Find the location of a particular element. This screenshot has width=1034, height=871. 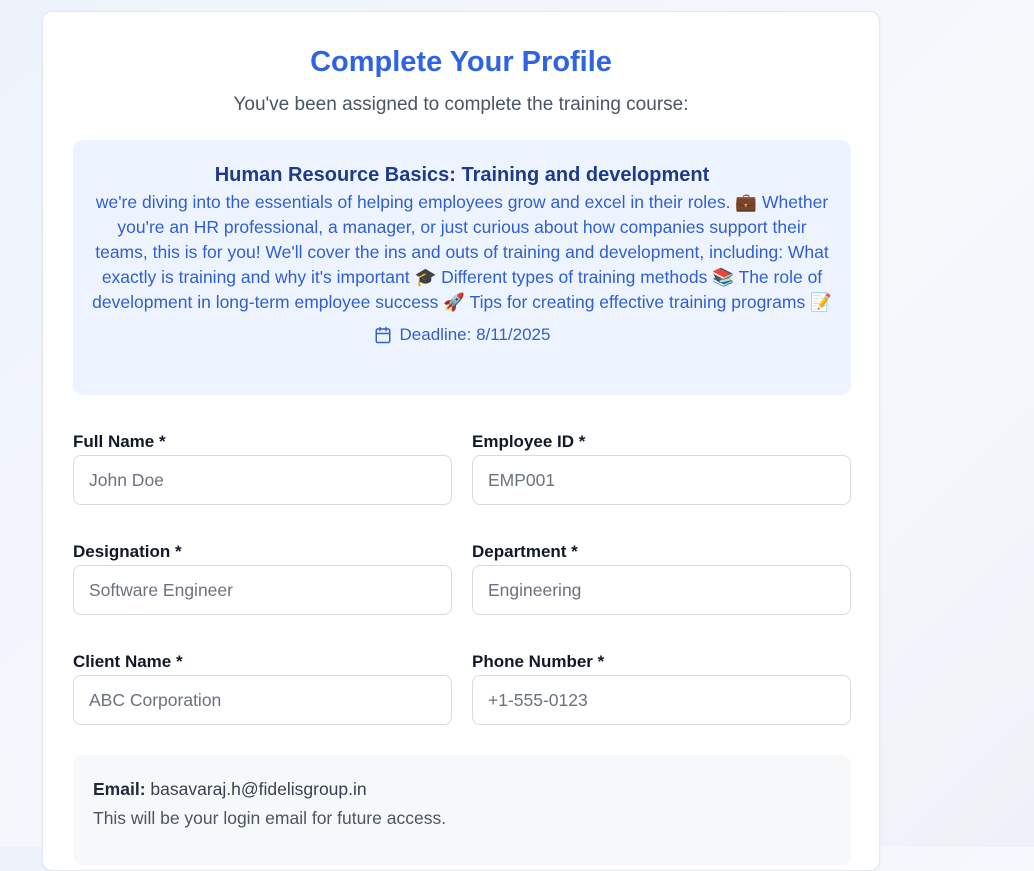

deadline-row: Deadline: 8/11/2025 is located at coordinates (462, 335).